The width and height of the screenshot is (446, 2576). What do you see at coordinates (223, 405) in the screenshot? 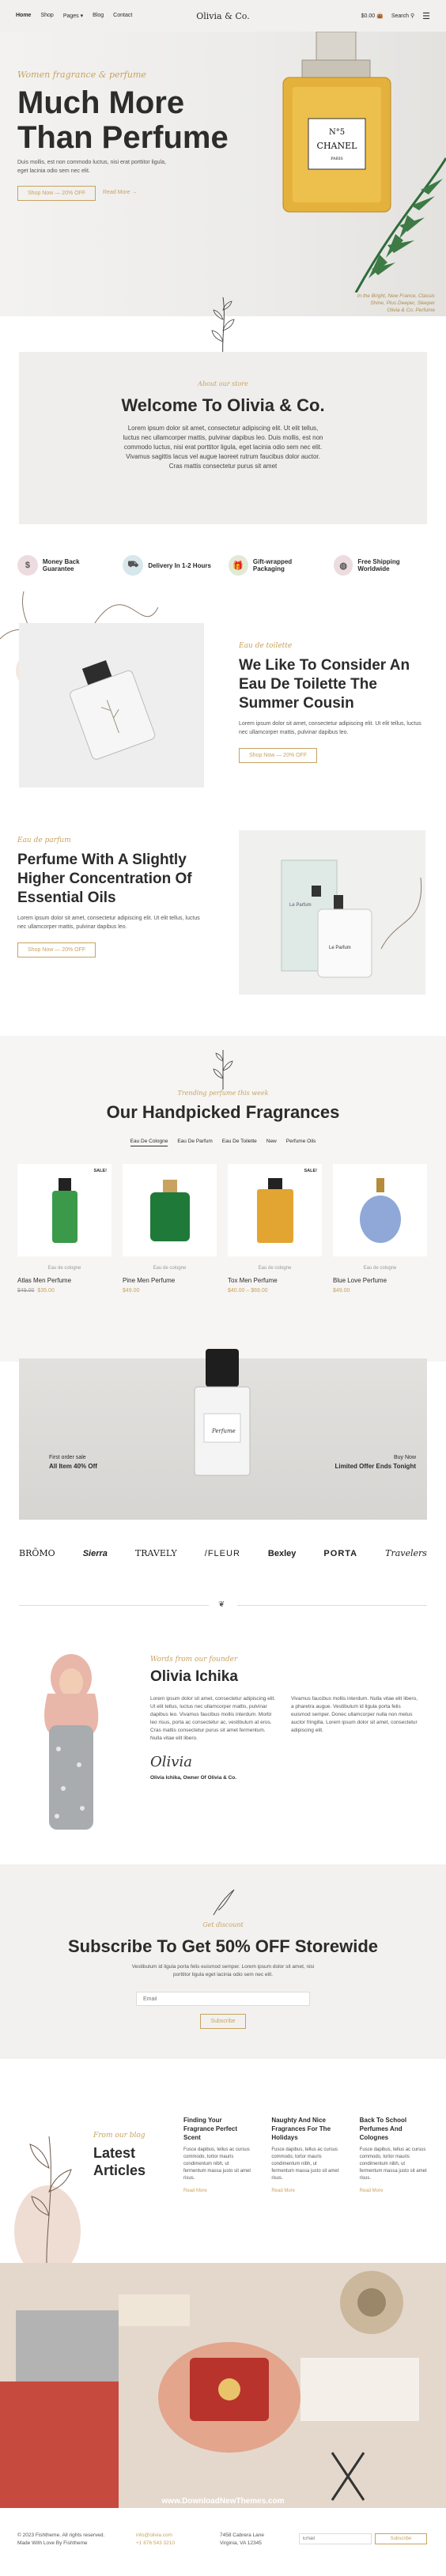
I see `welcome-title: Welcome To Olivia & Co.` at bounding box center [223, 405].